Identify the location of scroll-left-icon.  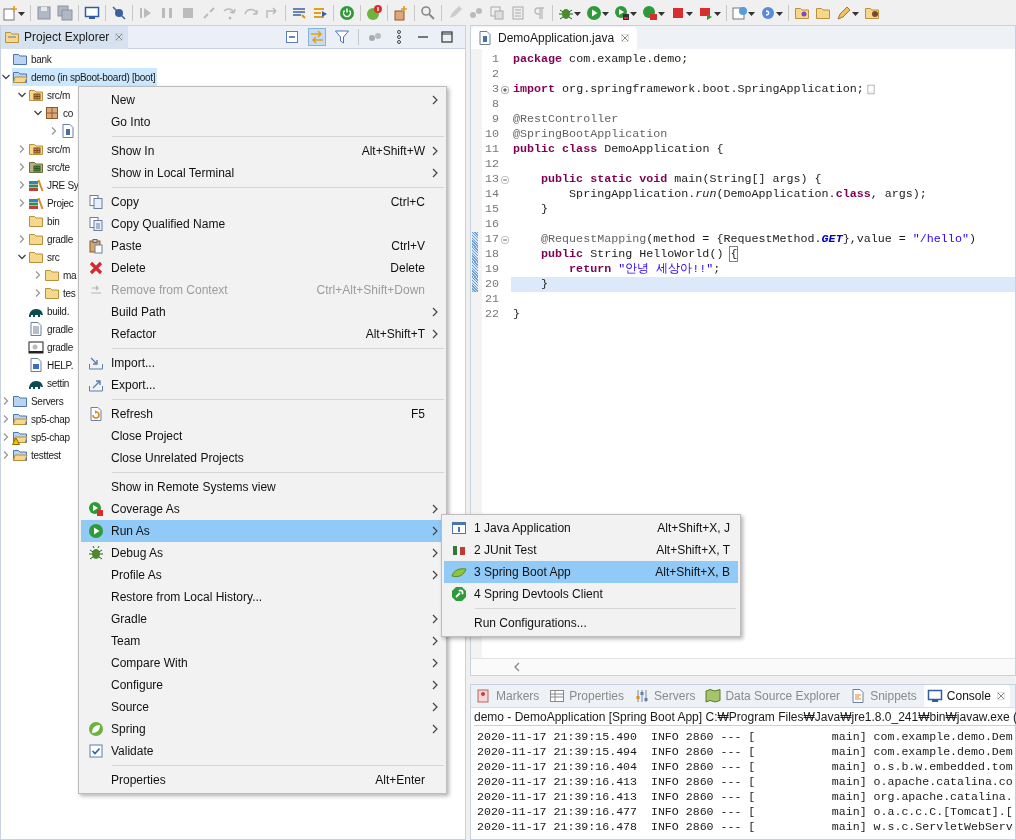
(517, 667).